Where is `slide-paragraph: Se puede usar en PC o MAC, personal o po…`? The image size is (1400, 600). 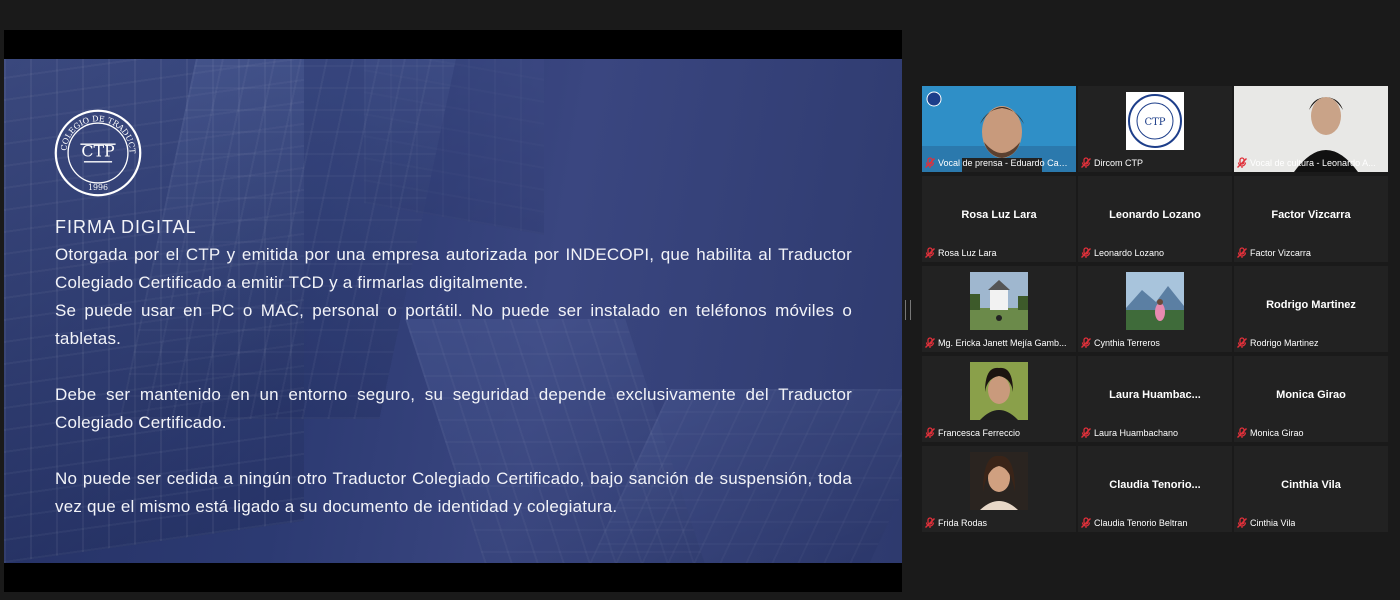 slide-paragraph: Se puede usar en PC o MAC, personal o po… is located at coordinates (453, 324).